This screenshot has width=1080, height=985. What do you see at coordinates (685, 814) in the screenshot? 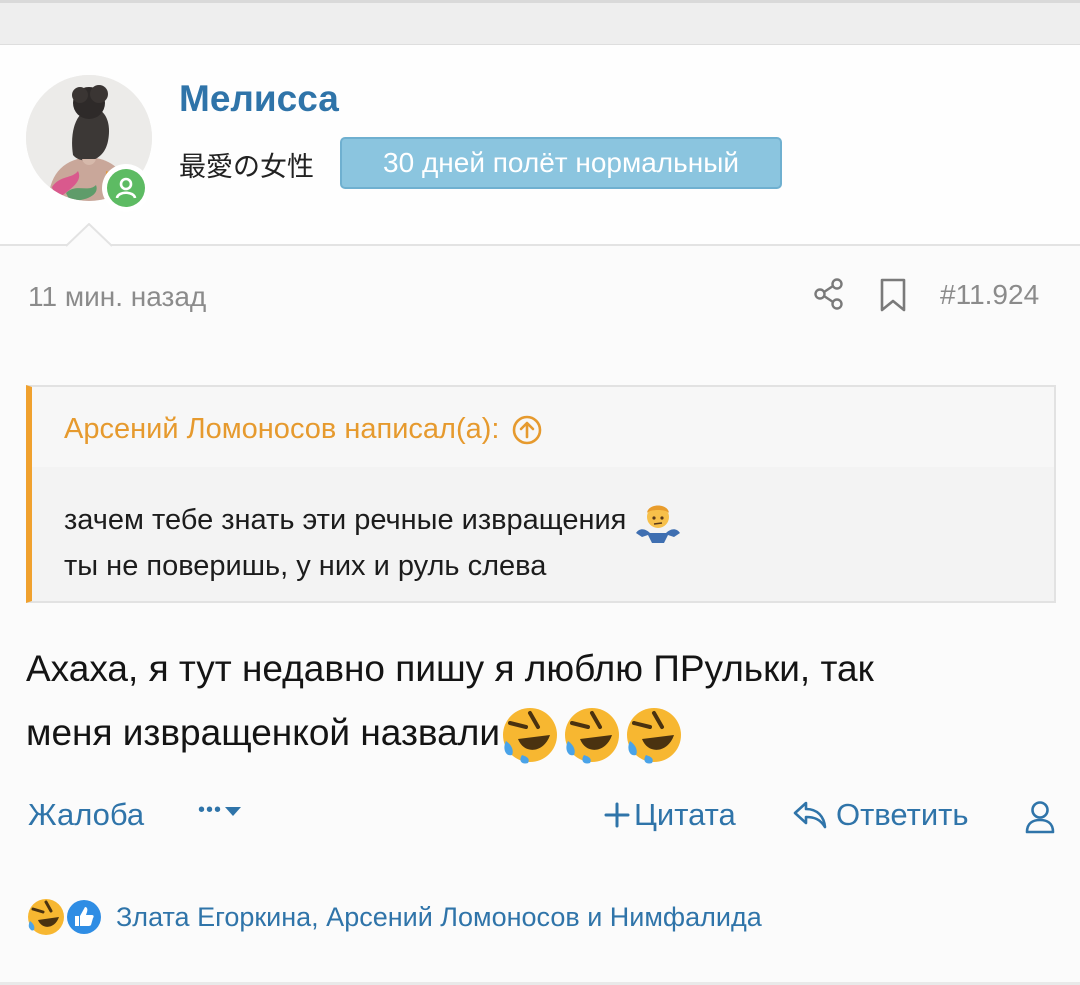
I see `quote-button-label: Цитата` at bounding box center [685, 814].